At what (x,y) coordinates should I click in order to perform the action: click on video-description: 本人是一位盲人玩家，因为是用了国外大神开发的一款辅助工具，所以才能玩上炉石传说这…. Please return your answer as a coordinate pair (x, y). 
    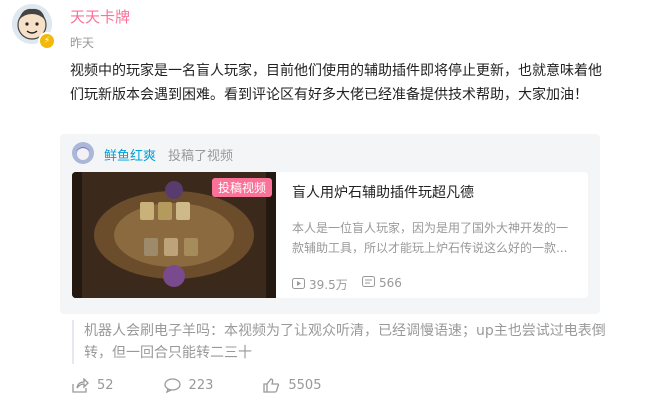
    Looking at the image, I should click on (430, 238).